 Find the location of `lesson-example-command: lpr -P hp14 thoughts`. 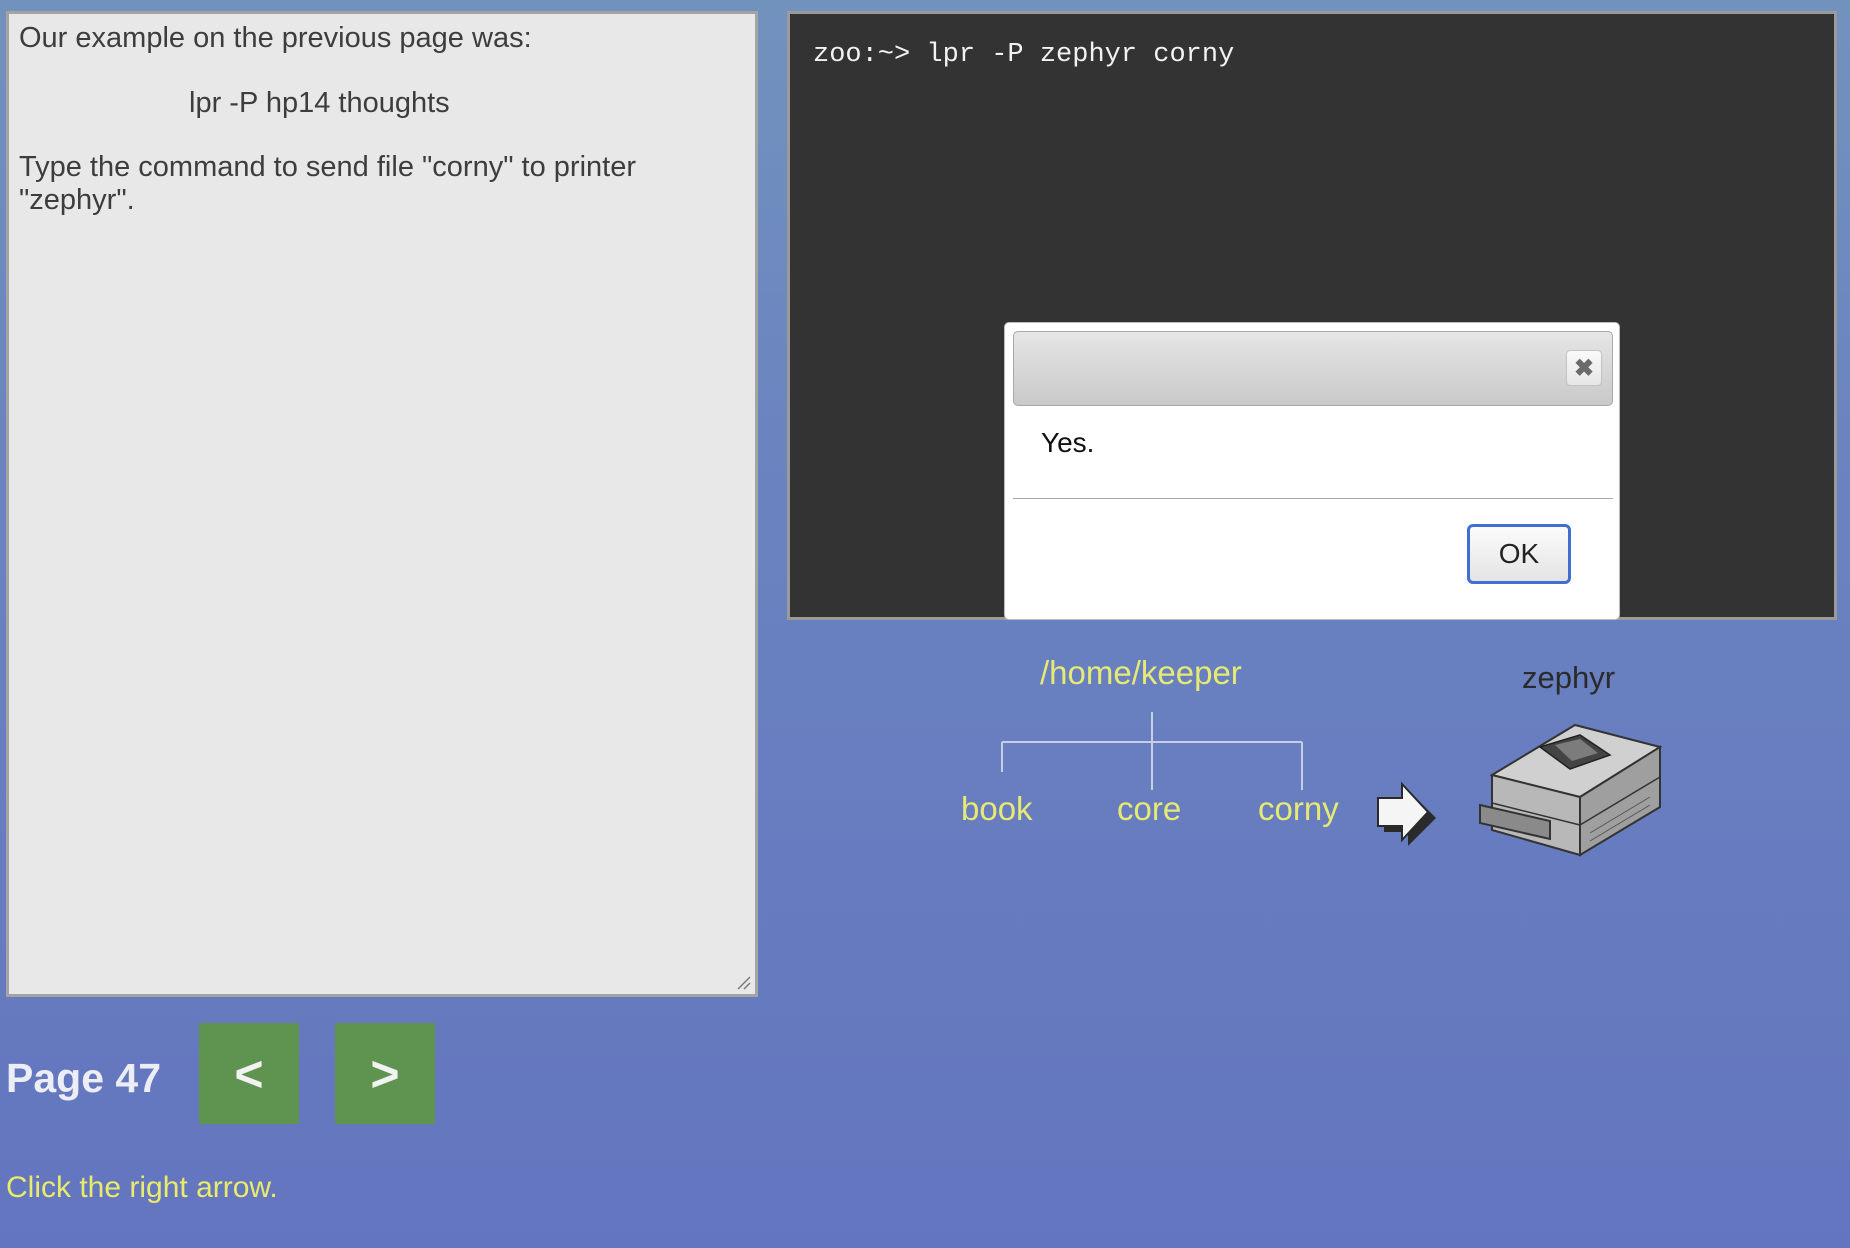

lesson-example-command: lpr -P hp14 thoughts is located at coordinates (319, 103).